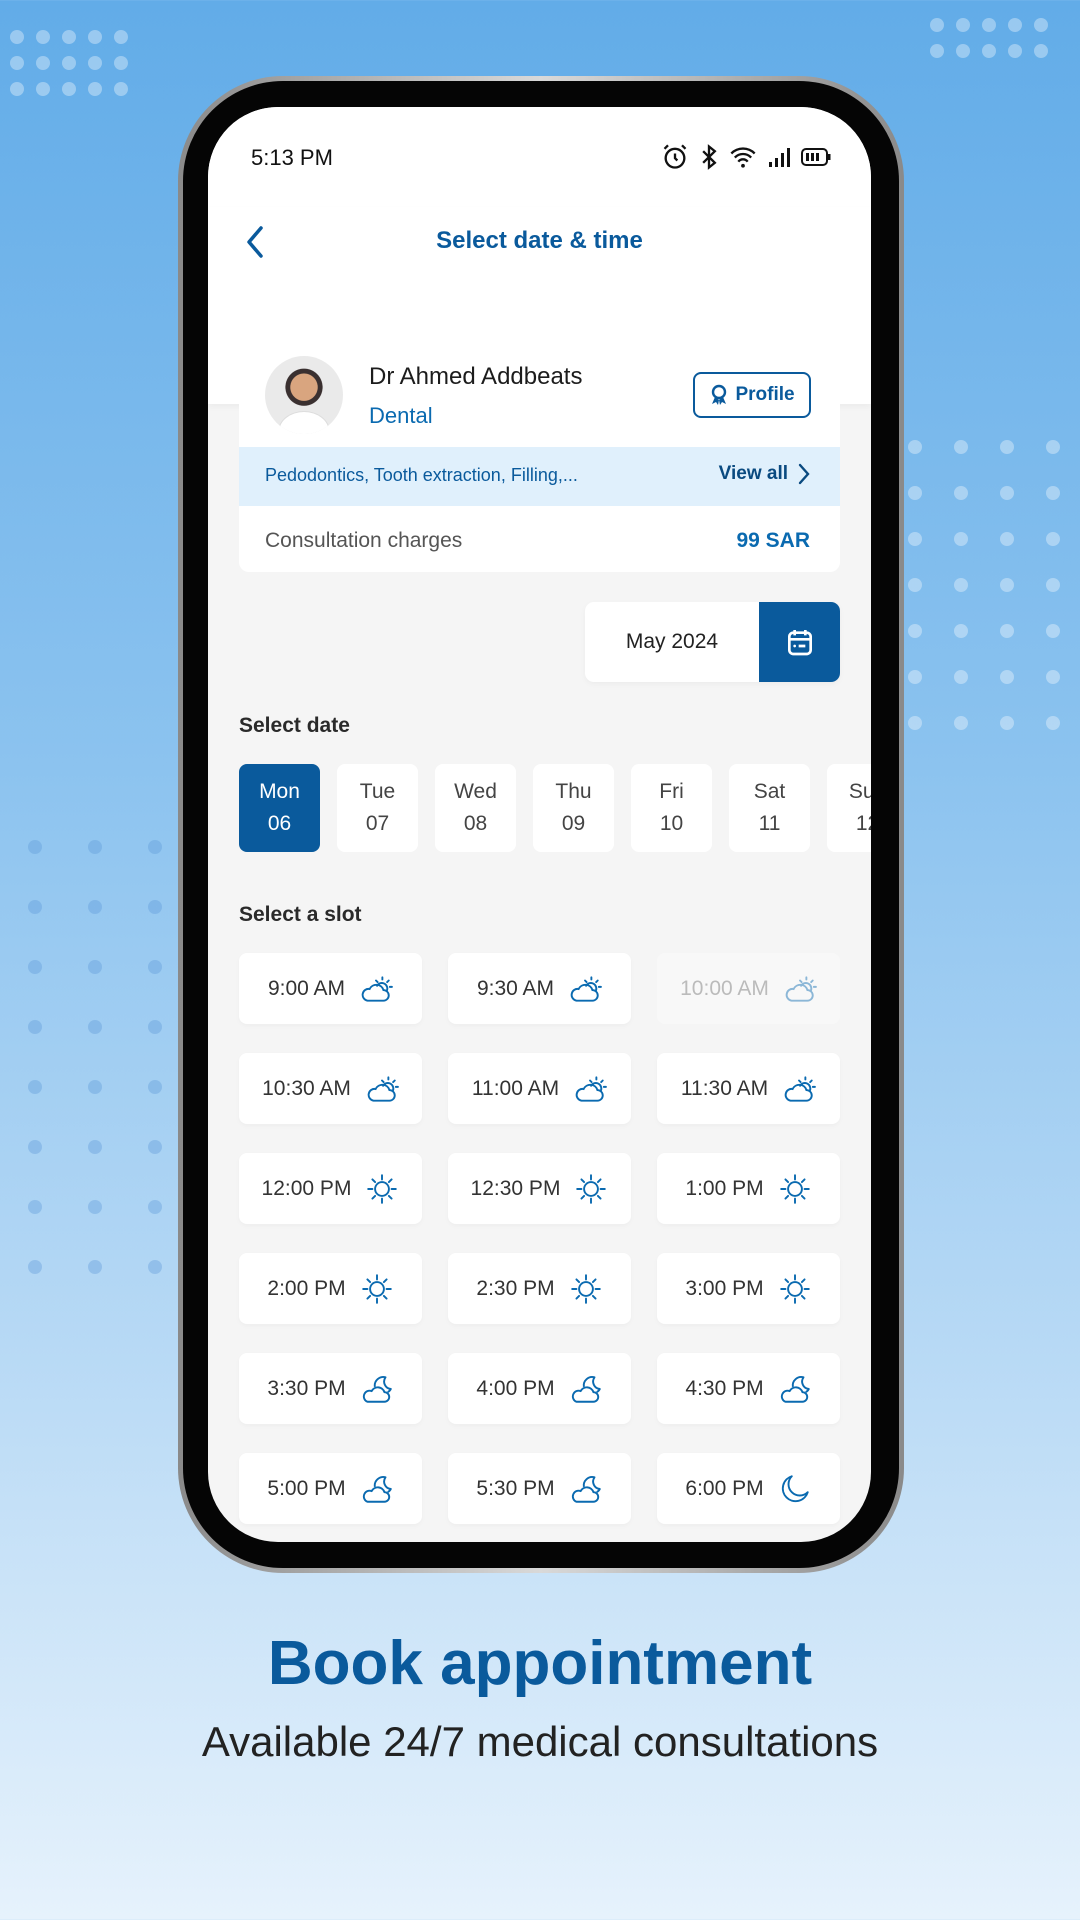 The image size is (1080, 1920). What do you see at coordinates (377, 808) in the screenshot?
I see `date-chip-tue: Tue 07` at bounding box center [377, 808].